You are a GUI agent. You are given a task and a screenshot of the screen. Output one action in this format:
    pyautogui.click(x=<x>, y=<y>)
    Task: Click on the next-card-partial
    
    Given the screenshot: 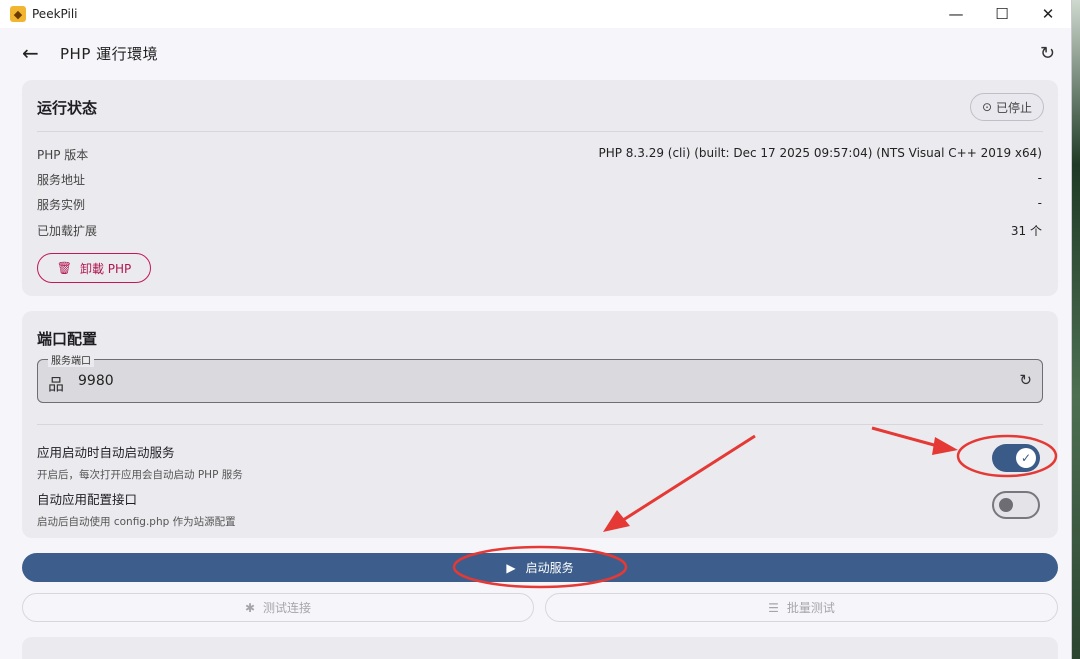 What is the action you would take?
    pyautogui.click(x=540, y=648)
    